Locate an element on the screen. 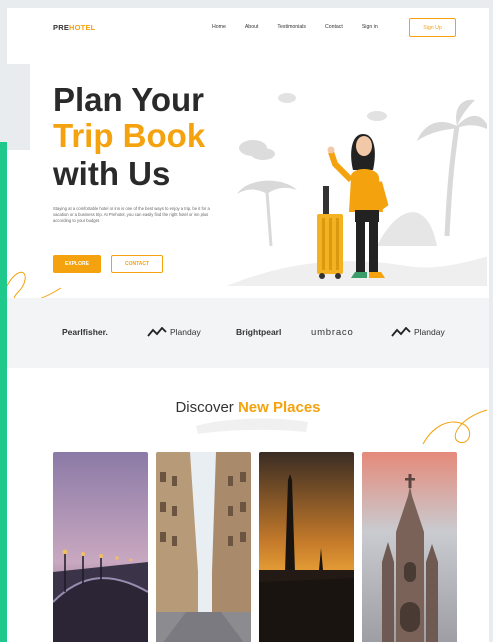  place-card-arcade is located at coordinates (203, 547).